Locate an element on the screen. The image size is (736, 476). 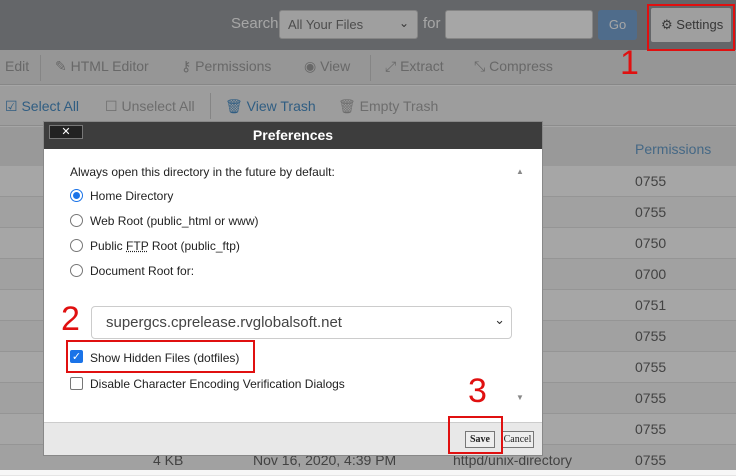
domain-select-value: supergcs.cprelease.rvglobalsoft.net is located at coordinates (224, 322).